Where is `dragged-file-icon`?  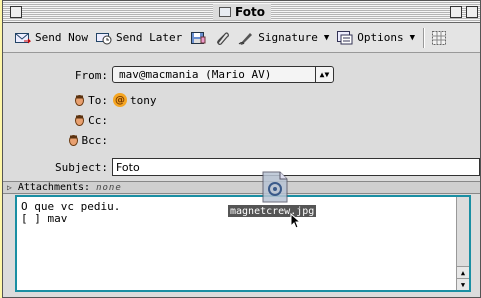 dragged-file-icon is located at coordinates (275, 187).